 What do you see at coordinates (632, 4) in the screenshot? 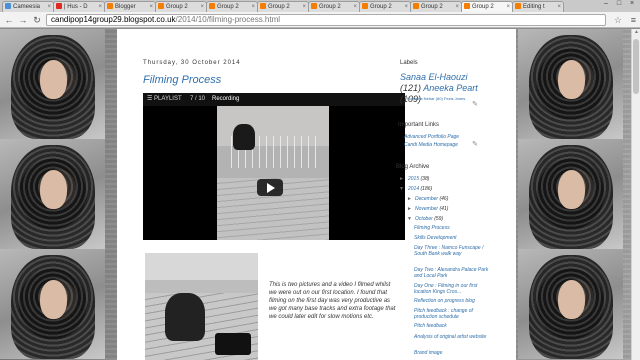
I see `close-window-icon: ×` at bounding box center [632, 4].